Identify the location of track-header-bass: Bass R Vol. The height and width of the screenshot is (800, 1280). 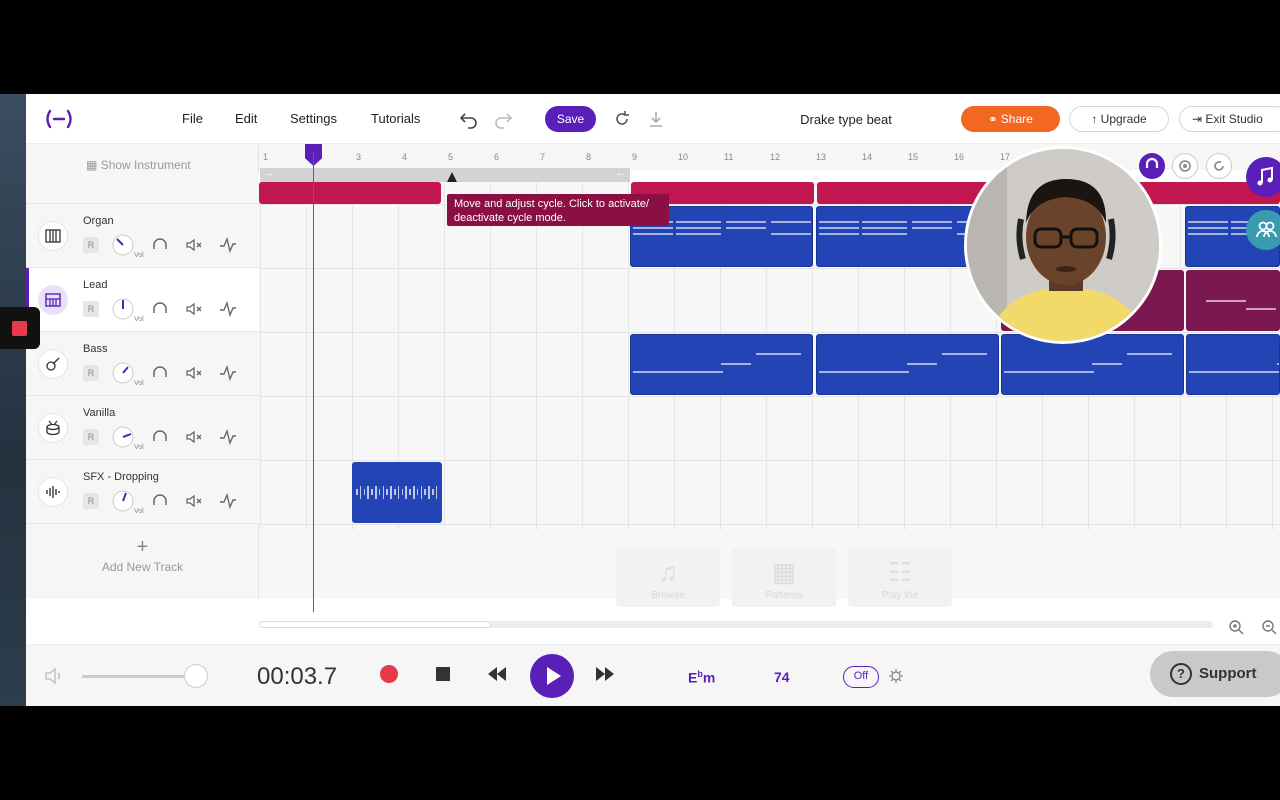
(142, 364).